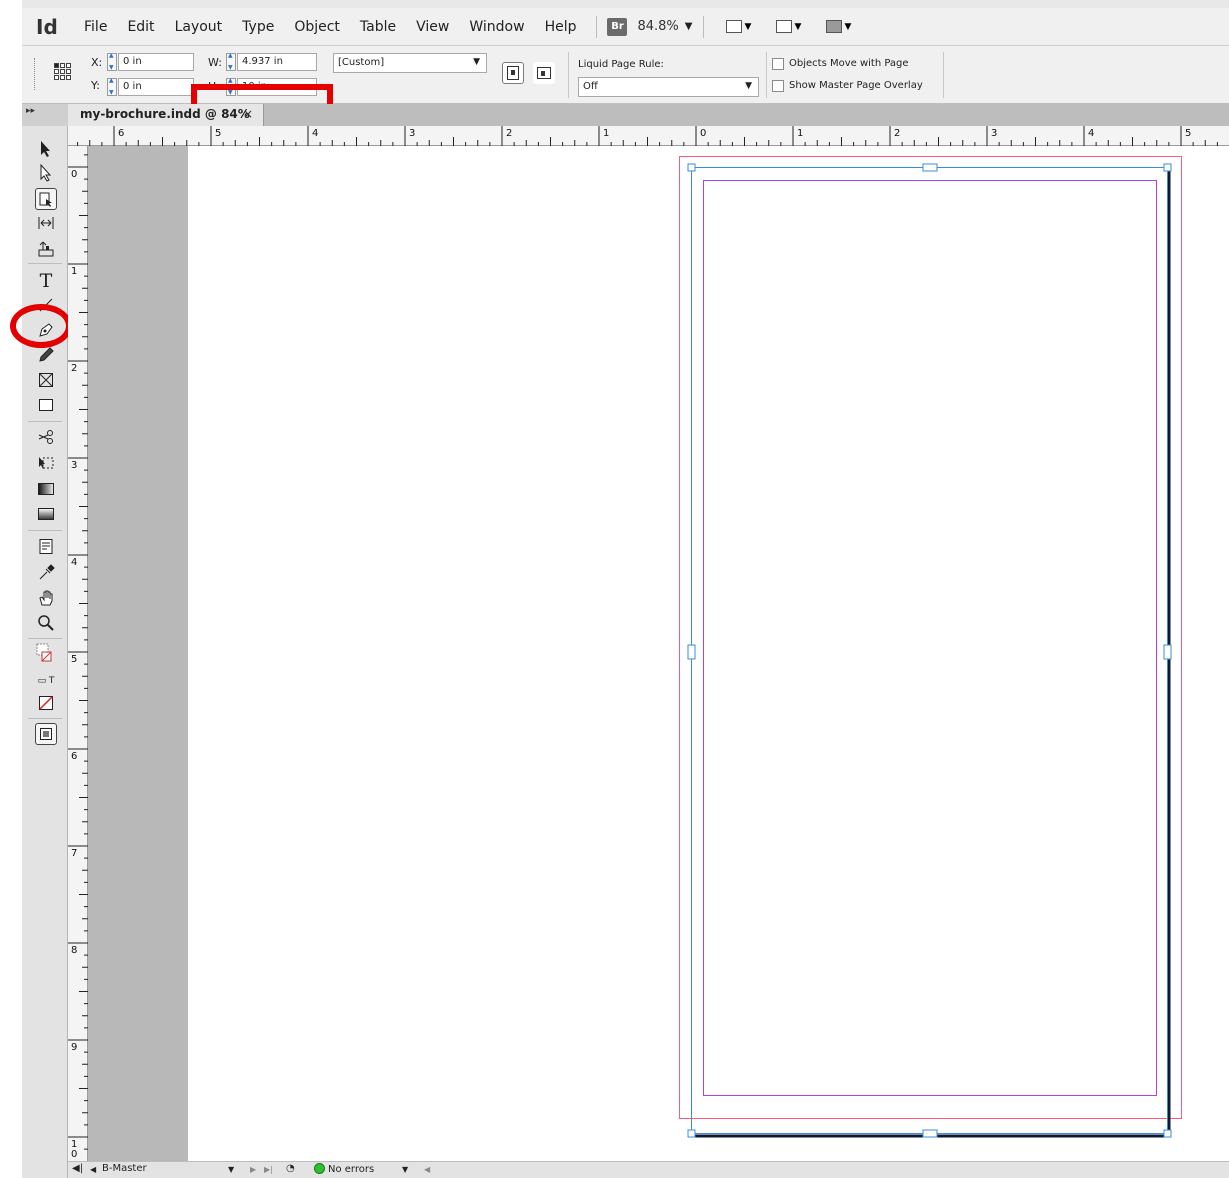 The height and width of the screenshot is (1178, 1229). I want to click on menu-table: Table, so click(378, 27).